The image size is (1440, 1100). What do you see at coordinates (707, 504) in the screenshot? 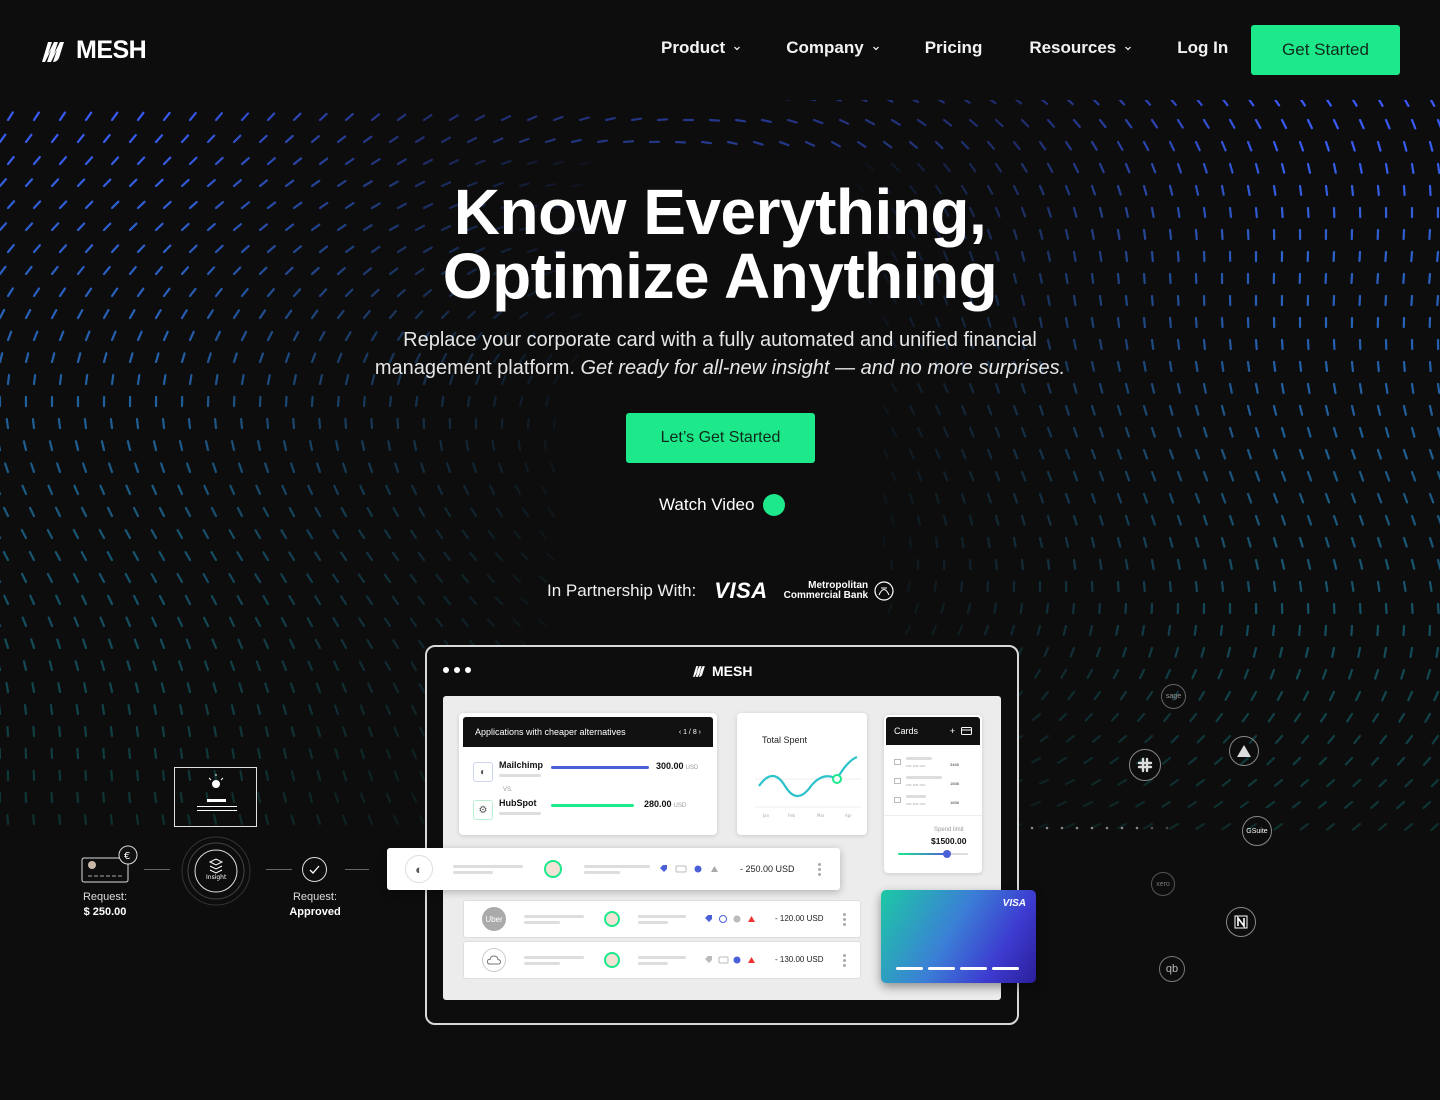
I see `watch-video-label: Watch Video` at bounding box center [707, 504].